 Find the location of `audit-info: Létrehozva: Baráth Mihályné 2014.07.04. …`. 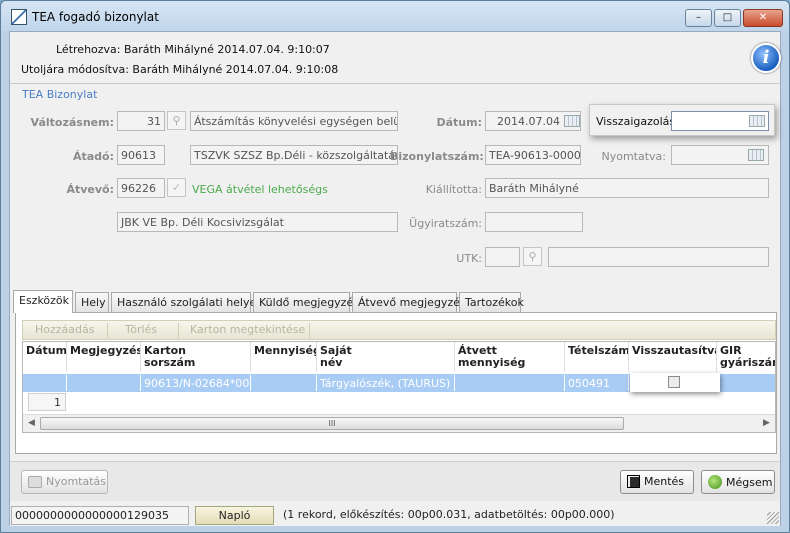

audit-info: Létrehozva: Baráth Mihályné 2014.07.04. … is located at coordinates (395, 57).